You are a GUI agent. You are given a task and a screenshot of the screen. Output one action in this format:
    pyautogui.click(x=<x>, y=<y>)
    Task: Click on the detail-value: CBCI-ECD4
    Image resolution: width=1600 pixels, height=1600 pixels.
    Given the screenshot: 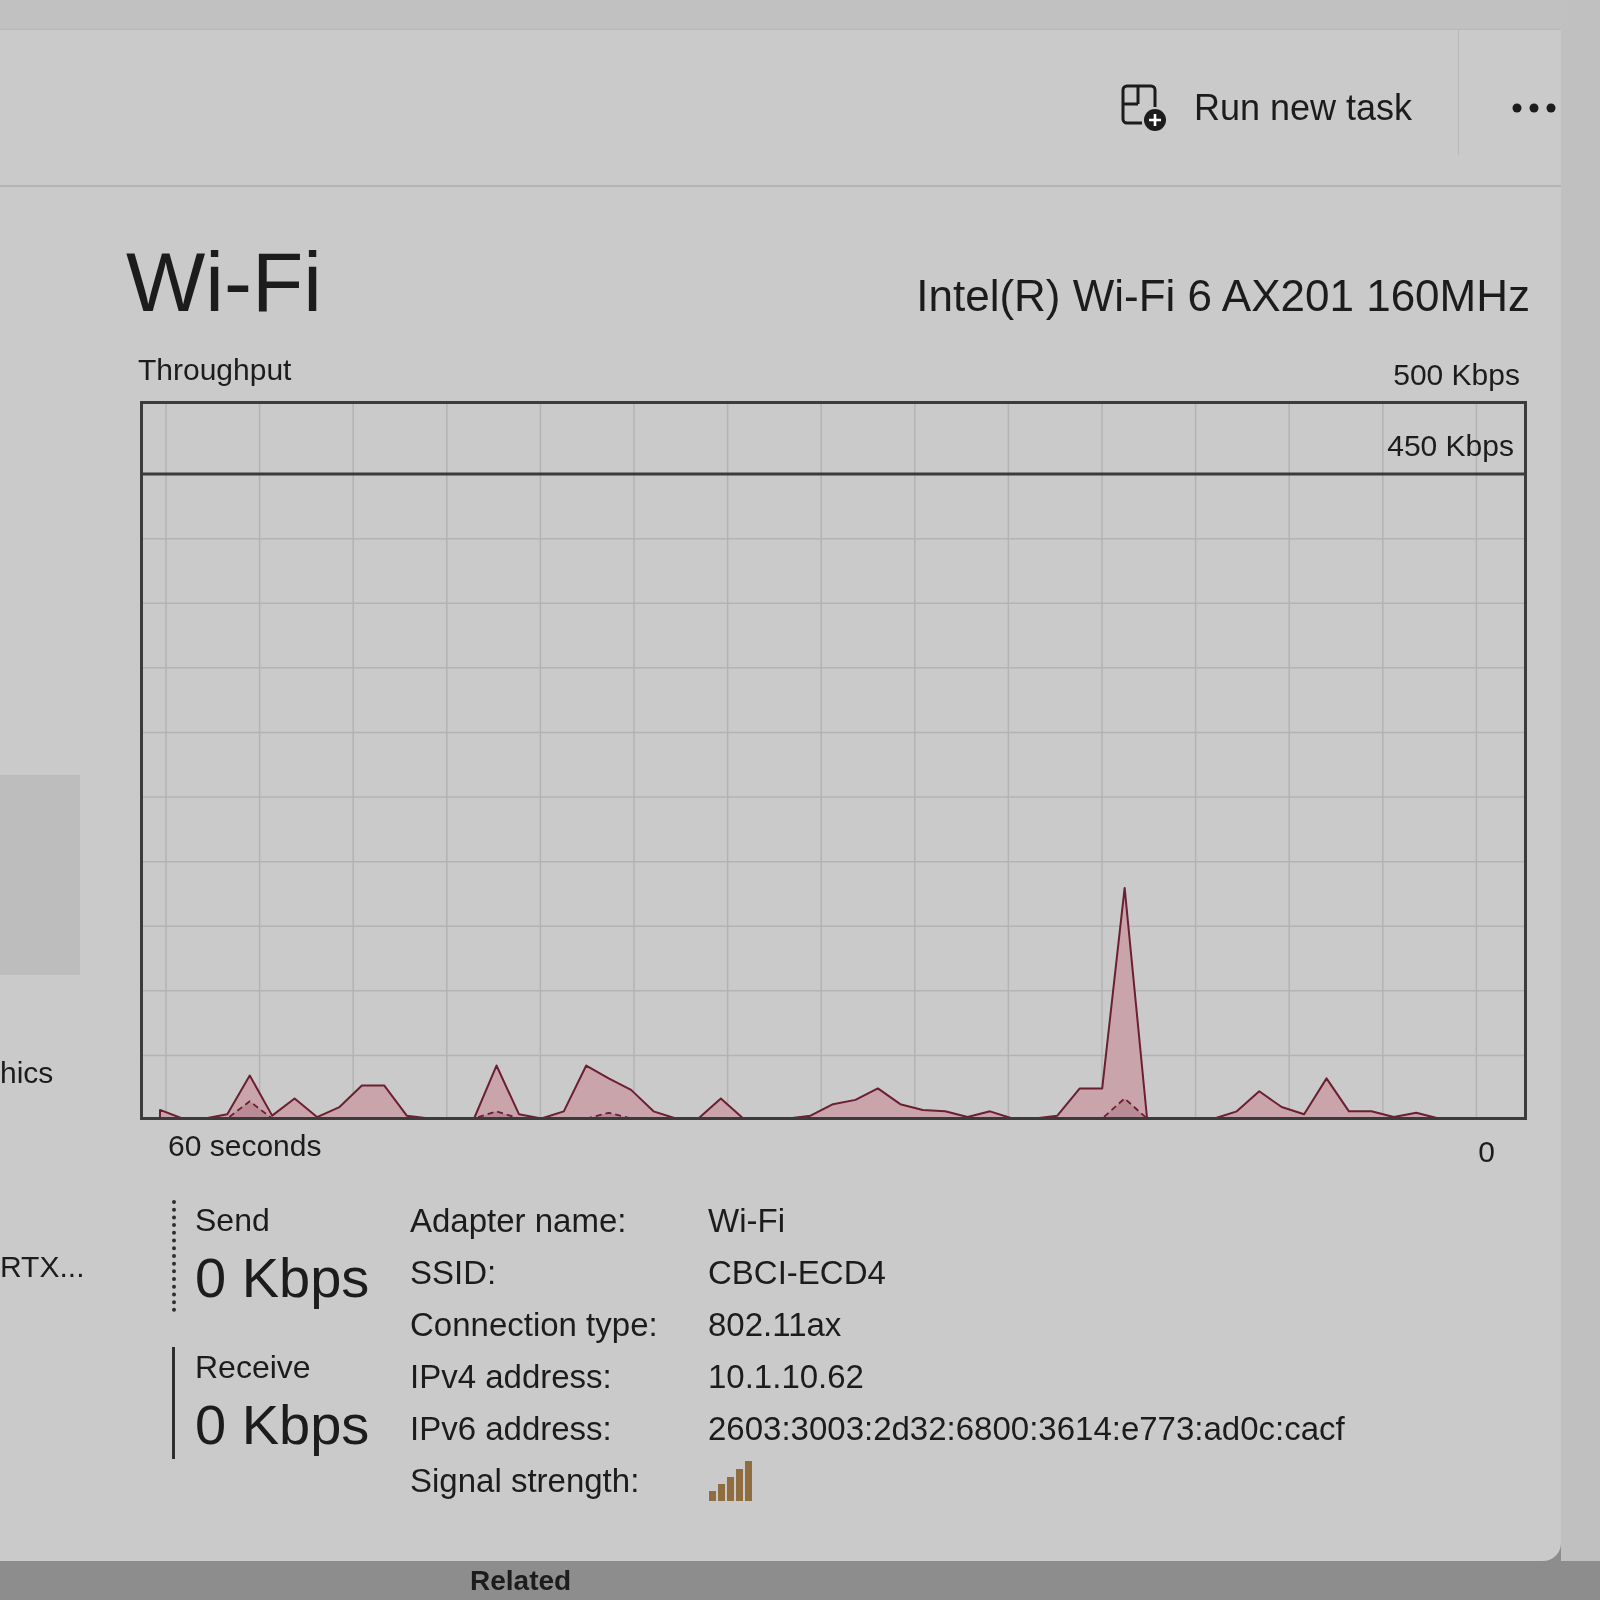 What is the action you would take?
    pyautogui.click(x=797, y=1272)
    